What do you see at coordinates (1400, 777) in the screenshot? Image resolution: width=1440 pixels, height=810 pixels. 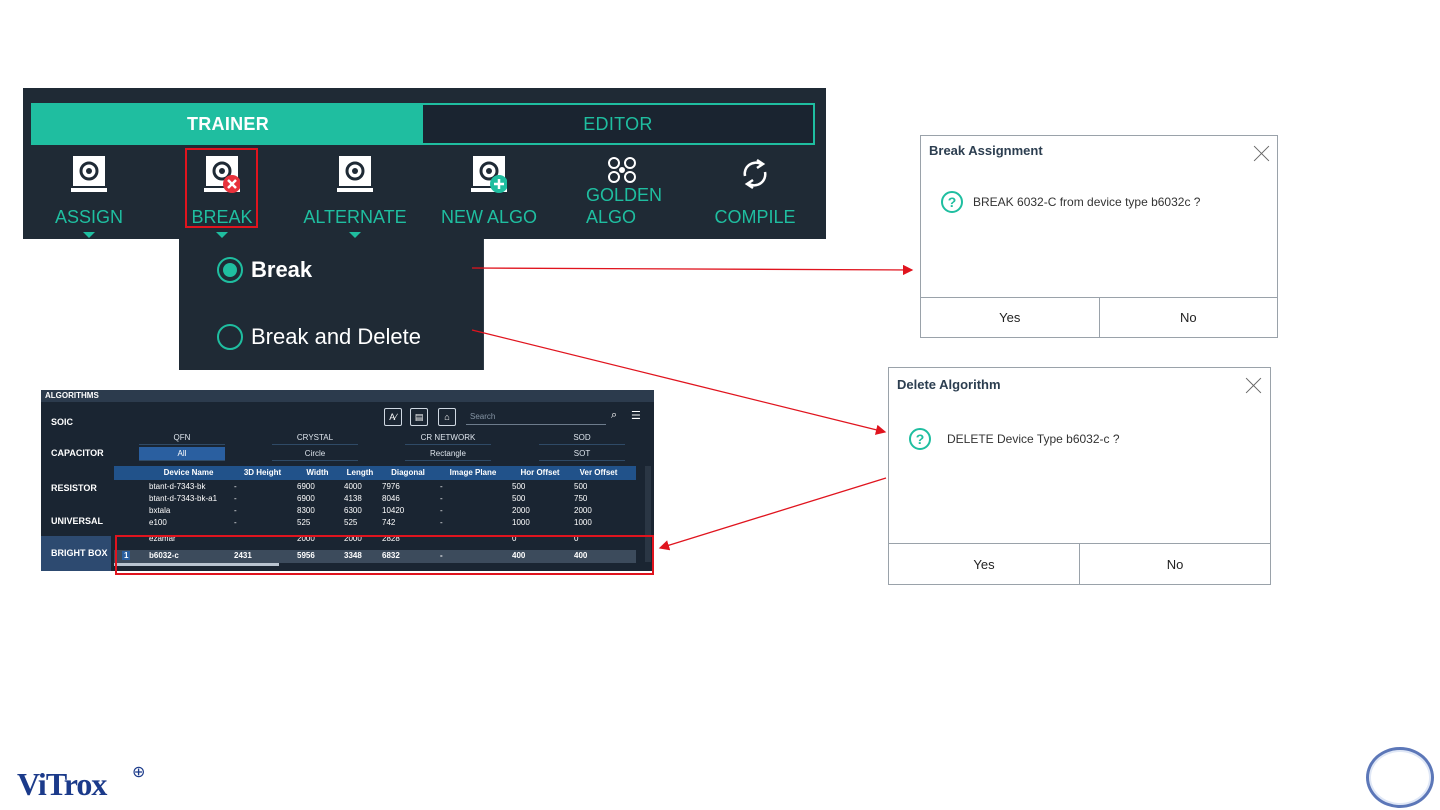 I see `circle-button` at bounding box center [1400, 777].